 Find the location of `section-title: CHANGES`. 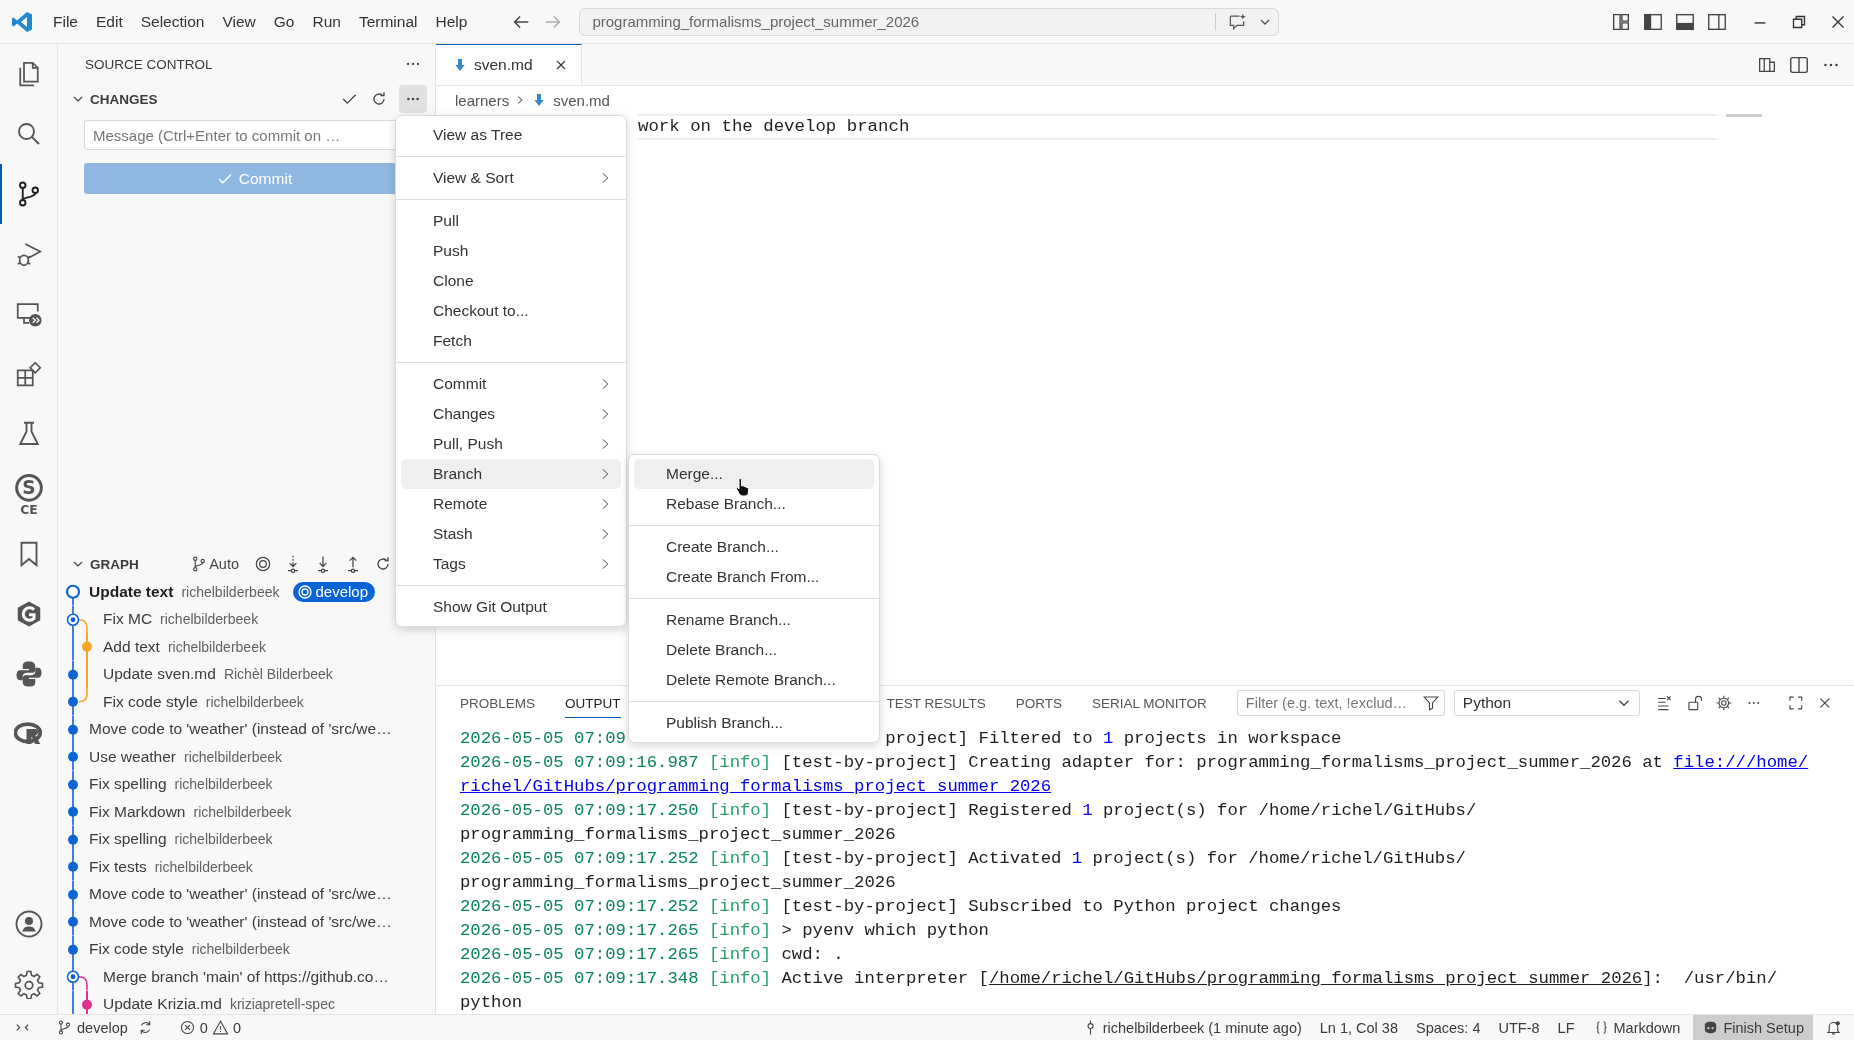

section-title: CHANGES is located at coordinates (124, 99).